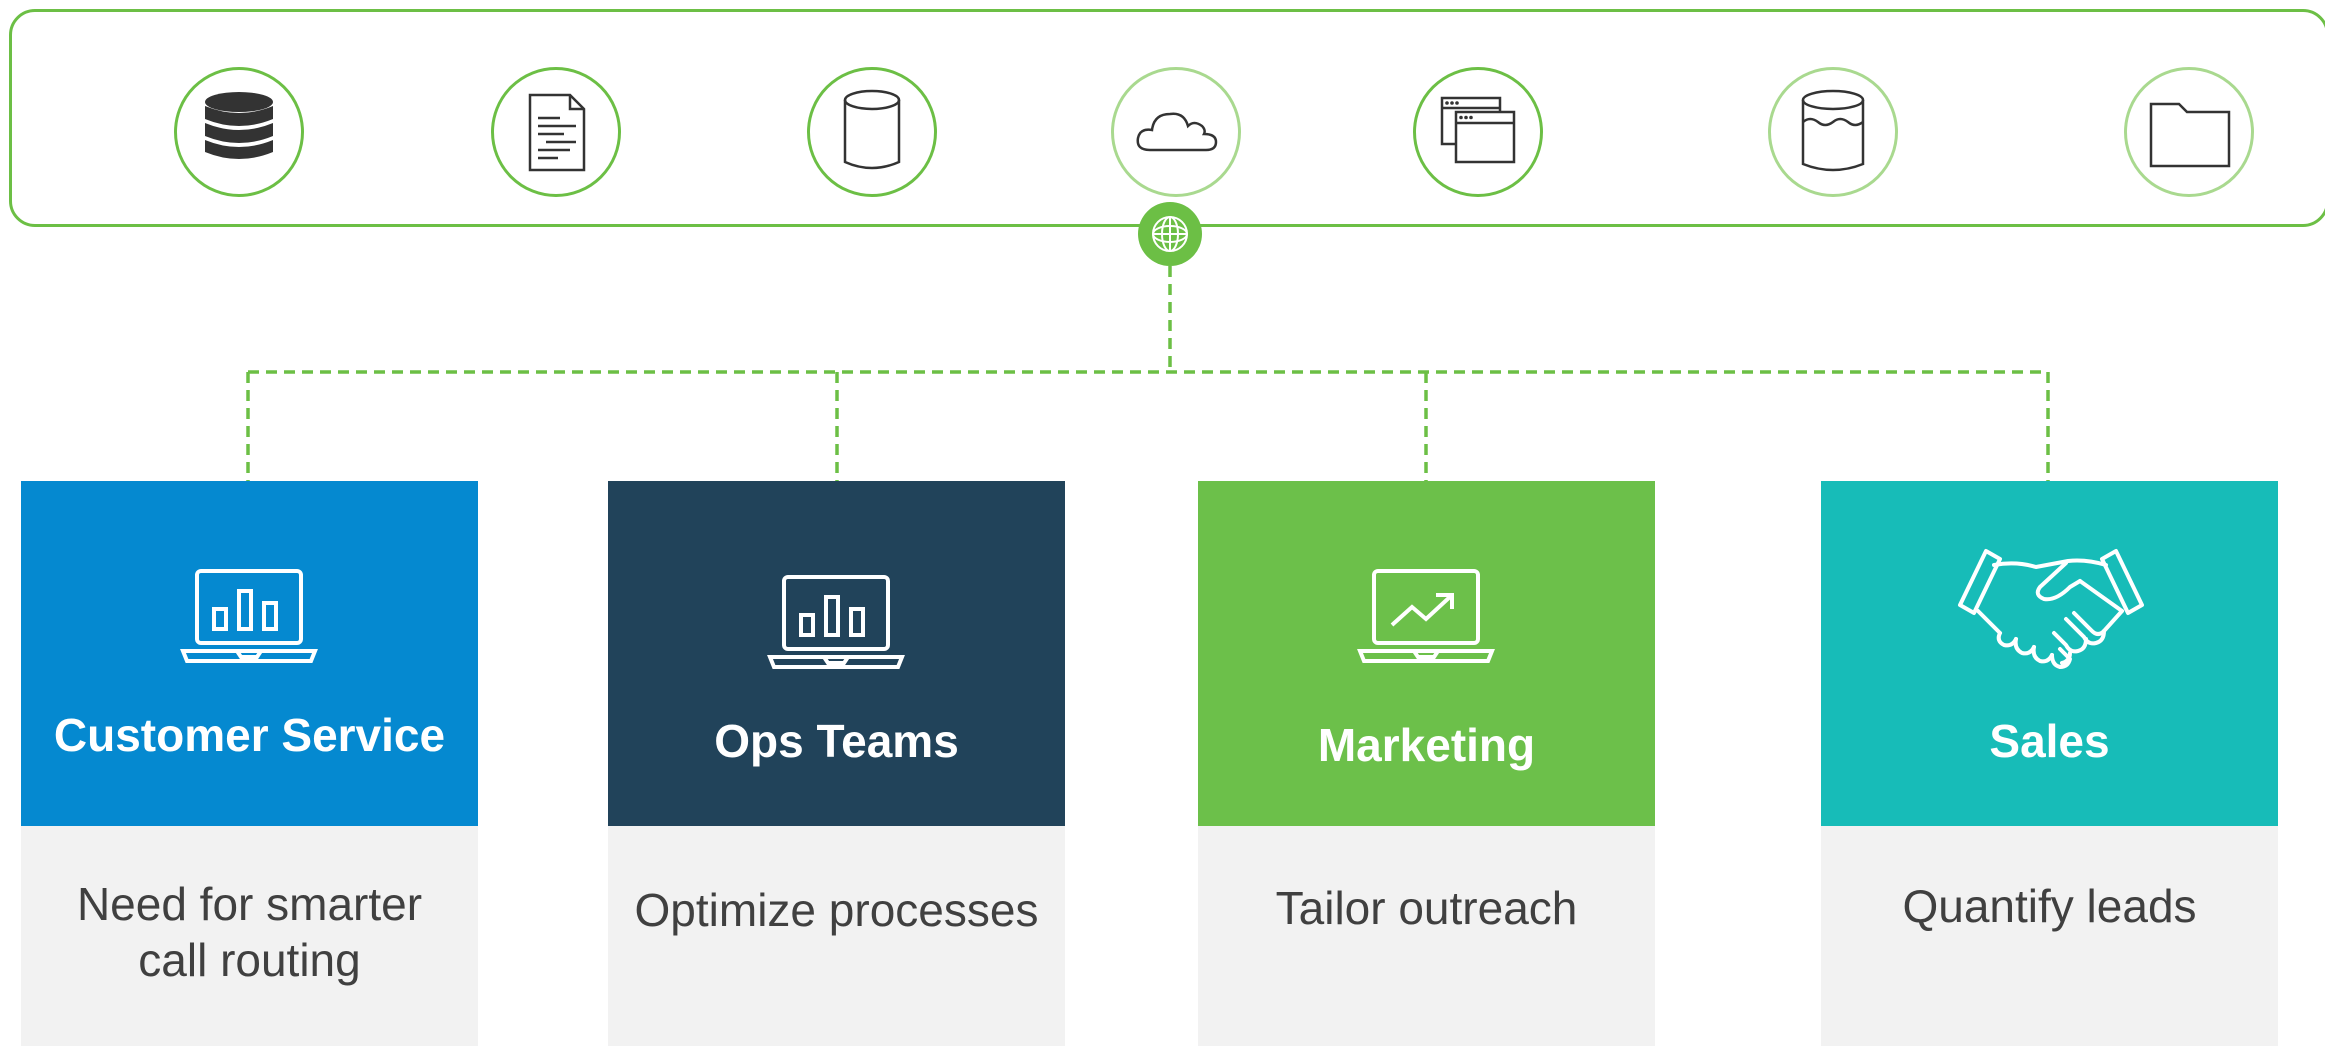 Image resolution: width=2325 pixels, height=1046 pixels. Describe the element at coordinates (1426, 623) in the screenshot. I see `laptop-trend-icon` at that location.